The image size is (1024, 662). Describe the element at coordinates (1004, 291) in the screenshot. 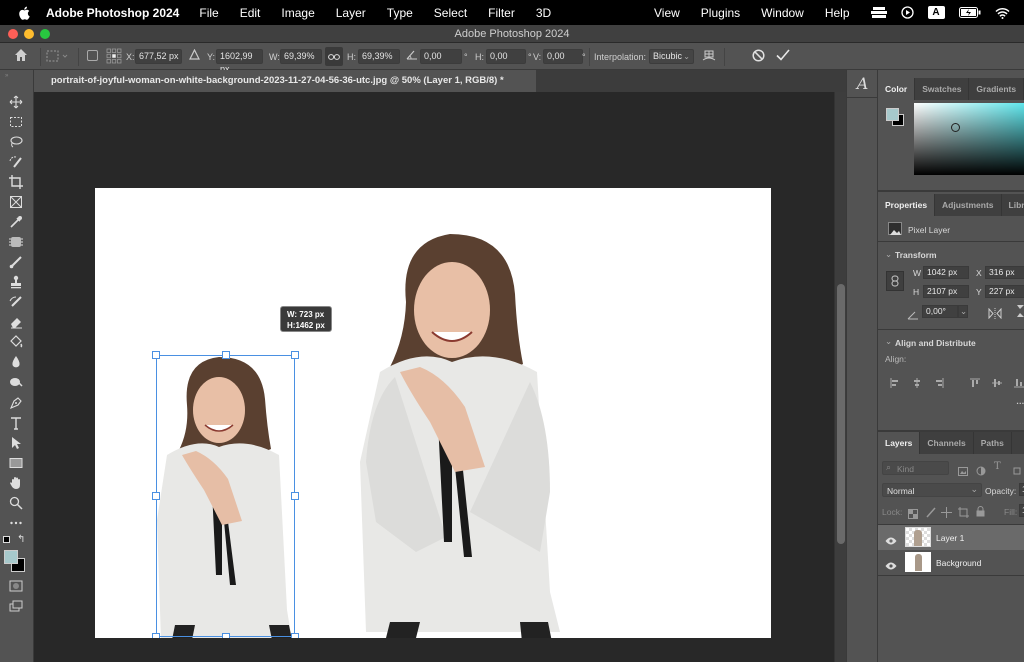

I see `prop-y-field: 227 px` at that location.